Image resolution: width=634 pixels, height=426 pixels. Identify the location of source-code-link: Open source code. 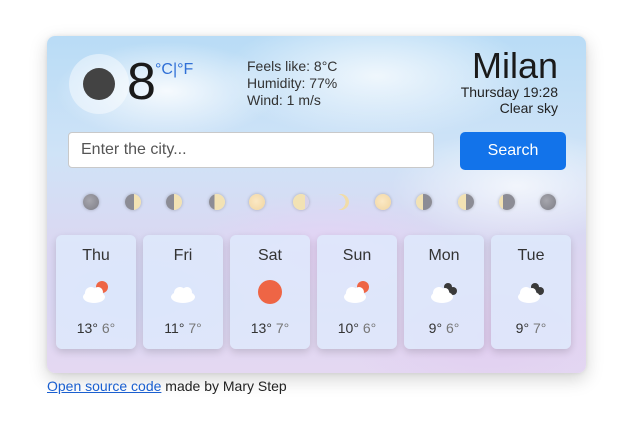
(104, 386).